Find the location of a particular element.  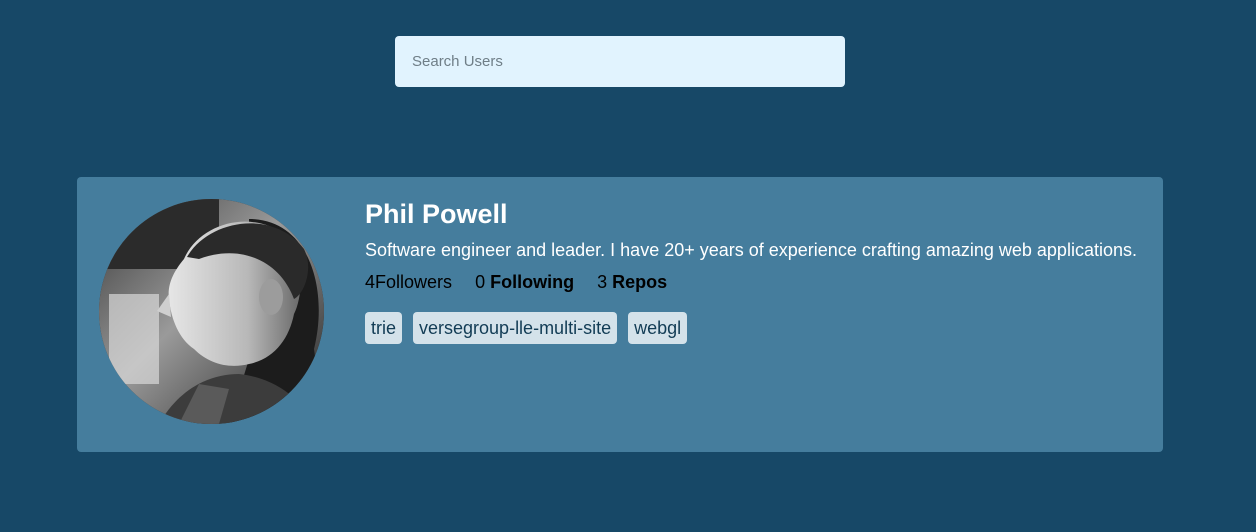

following-count: 0 is located at coordinates (480, 282).